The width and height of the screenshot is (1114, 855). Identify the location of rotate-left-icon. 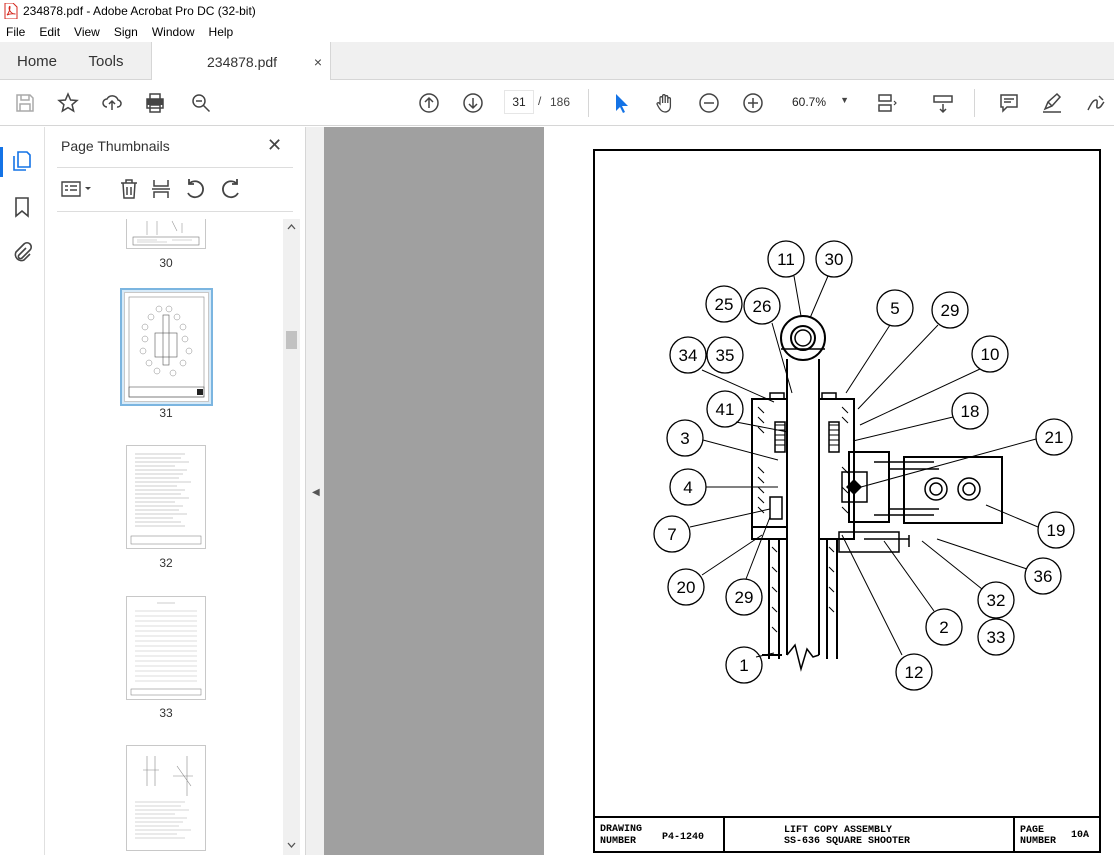
(195, 189).